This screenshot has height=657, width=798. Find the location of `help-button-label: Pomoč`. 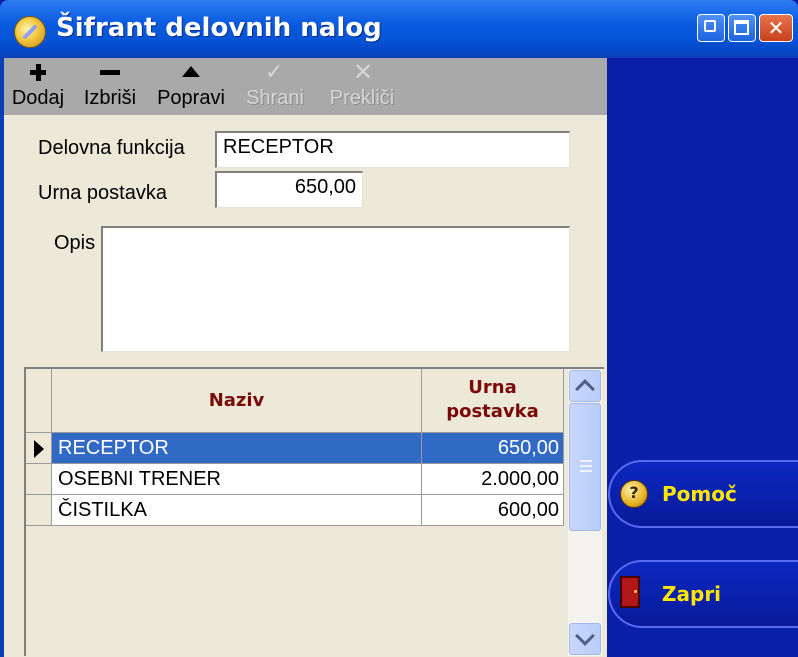

help-button-label: Pomoč is located at coordinates (699, 494).